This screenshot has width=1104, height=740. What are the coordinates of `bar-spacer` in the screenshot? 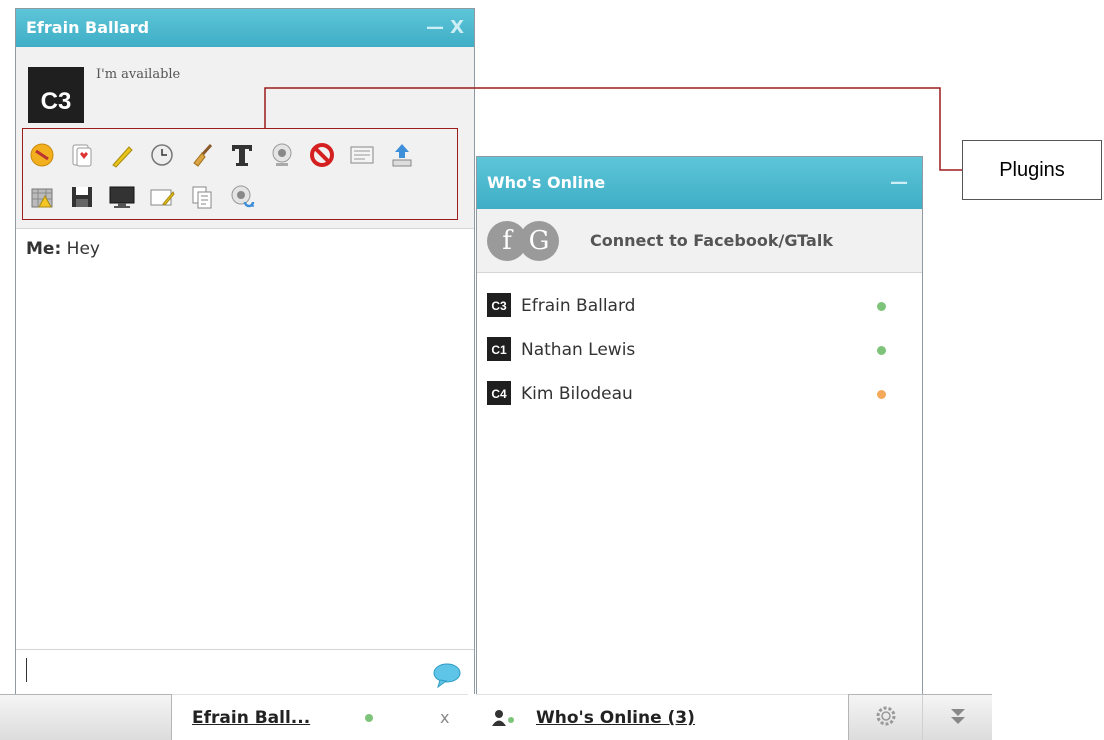 It's located at (86, 717).